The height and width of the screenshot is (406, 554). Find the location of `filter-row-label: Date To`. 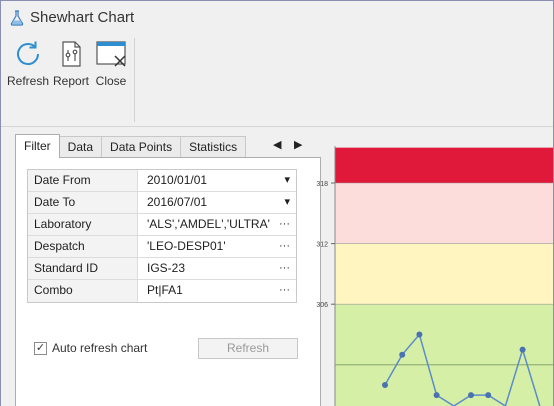

filter-row-label: Date To is located at coordinates (83, 202).